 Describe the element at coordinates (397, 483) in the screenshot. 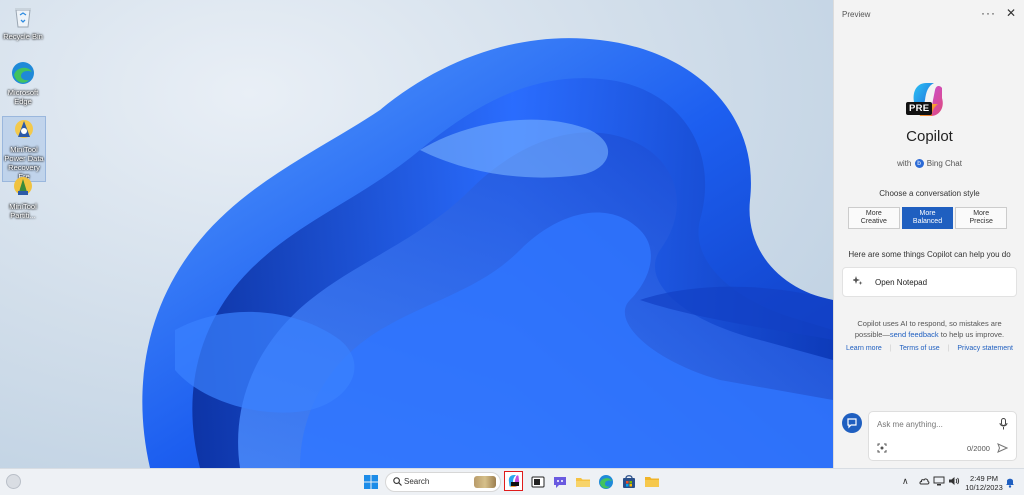

I see `search-icon` at that location.